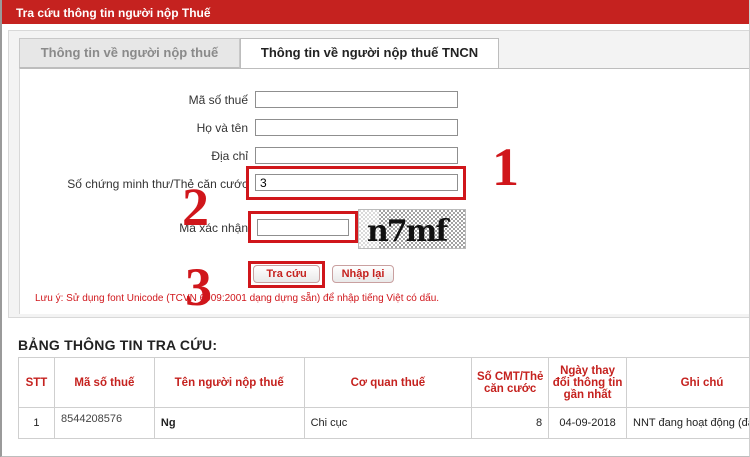  I want to click on col-id-number: Số CMT/Thẻ căn cước, so click(510, 382).